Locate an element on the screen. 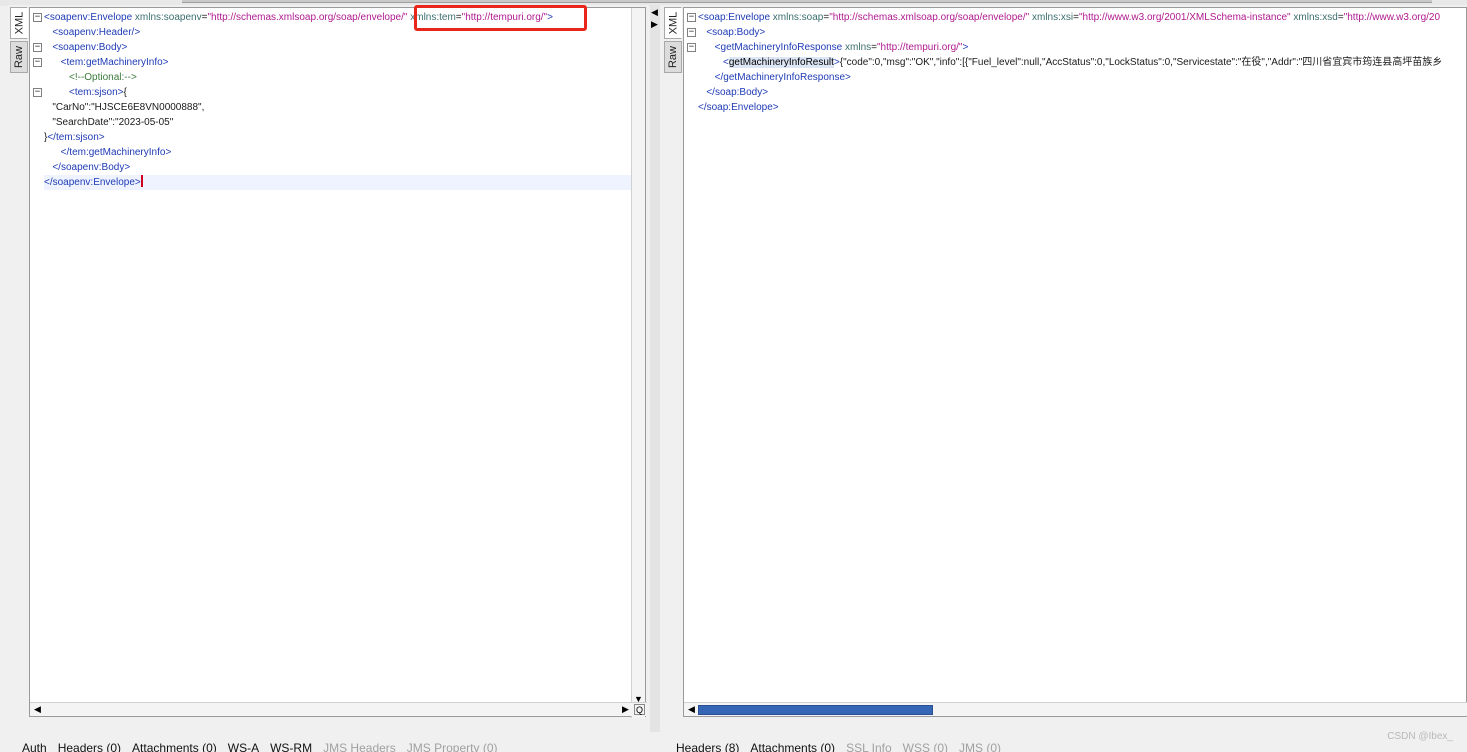 This screenshot has height=752, width=1467. code-token: </soap:Envelope> is located at coordinates (738, 107).